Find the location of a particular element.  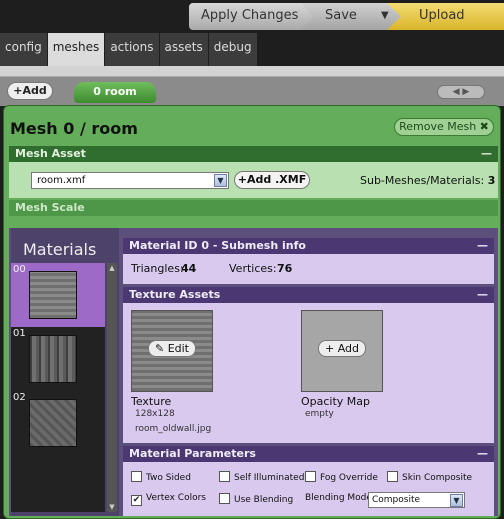

self-illuminated-option: Self Illuminated is located at coordinates (261, 477).